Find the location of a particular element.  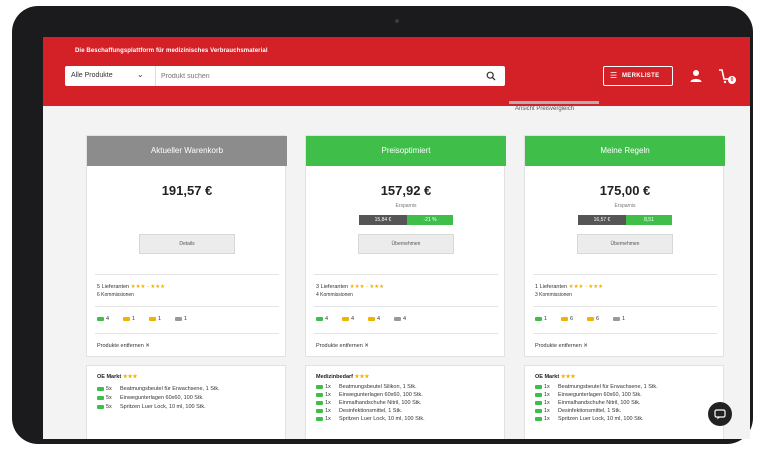

commission-count: 3 Kommissionen is located at coordinates (553, 295).